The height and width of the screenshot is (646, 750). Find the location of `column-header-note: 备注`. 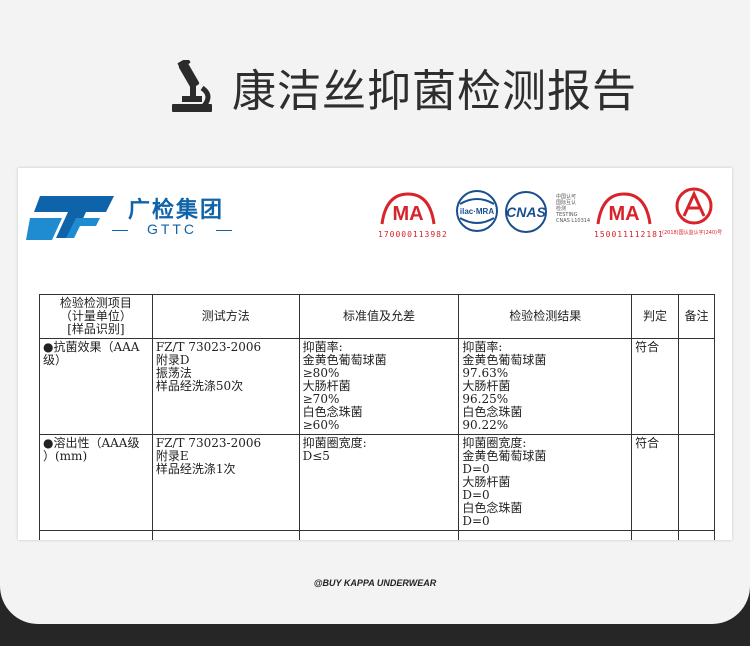

column-header-note: 备注 is located at coordinates (696, 316).